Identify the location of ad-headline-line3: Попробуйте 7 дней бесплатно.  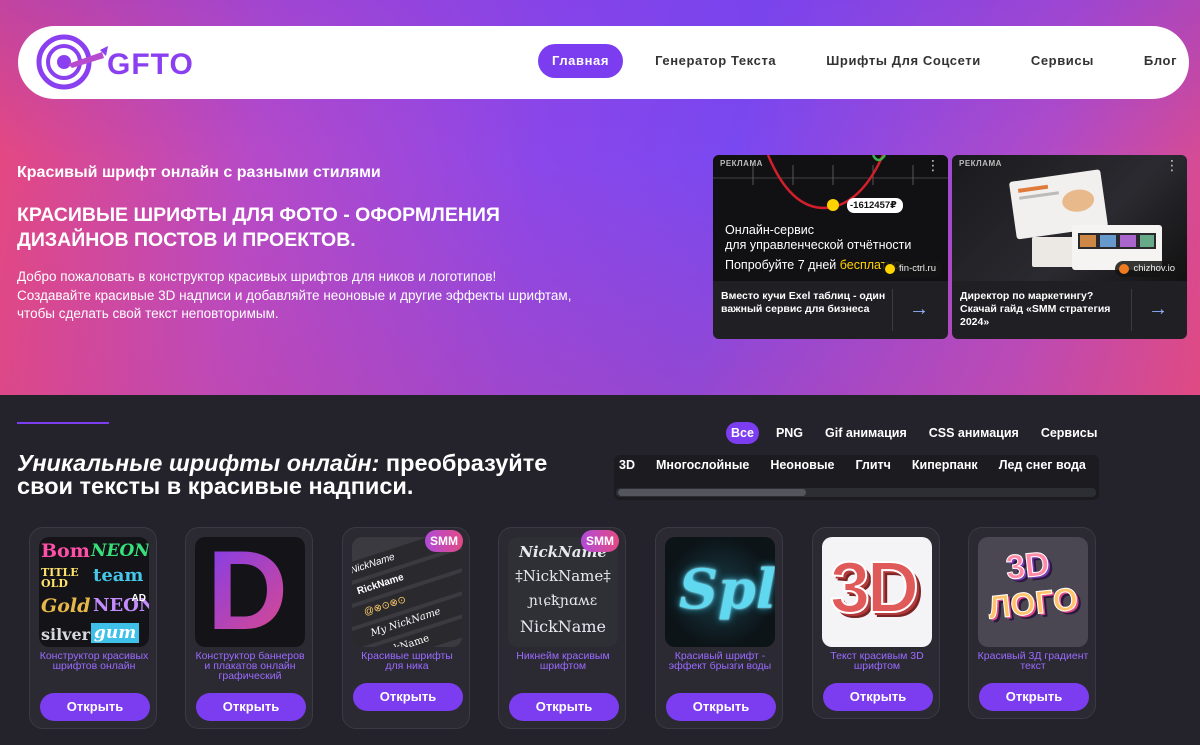
(812, 265).